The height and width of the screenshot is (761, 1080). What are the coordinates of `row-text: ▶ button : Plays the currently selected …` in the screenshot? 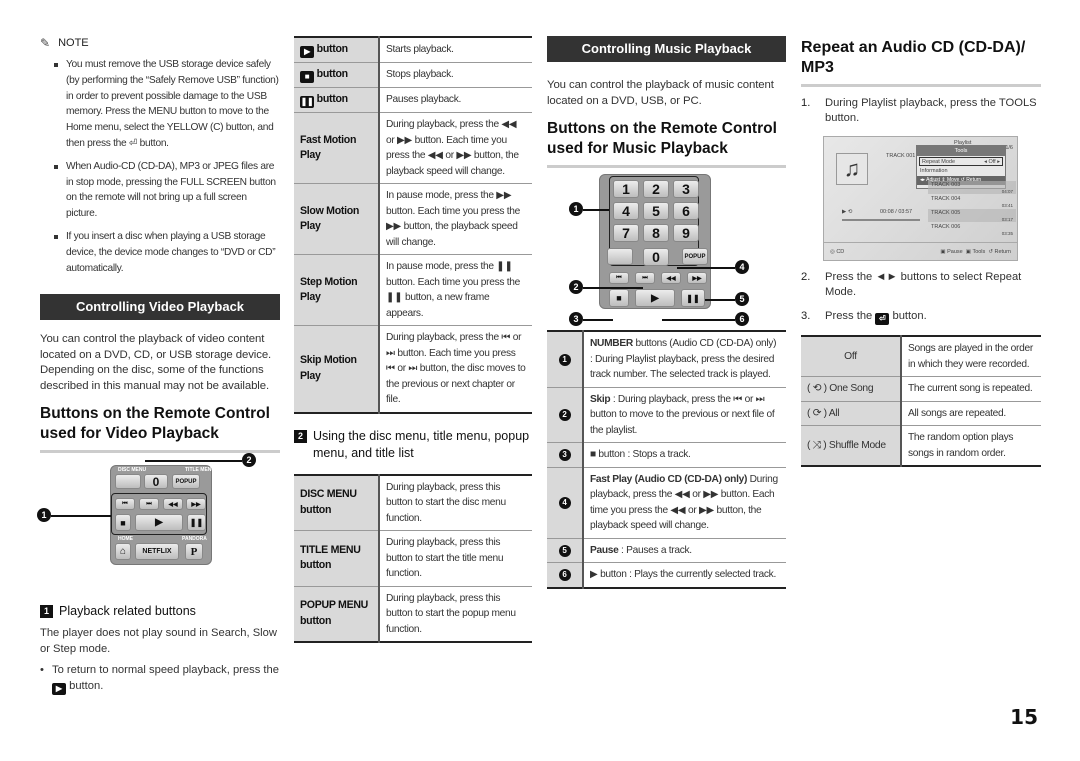 It's located at (683, 574).